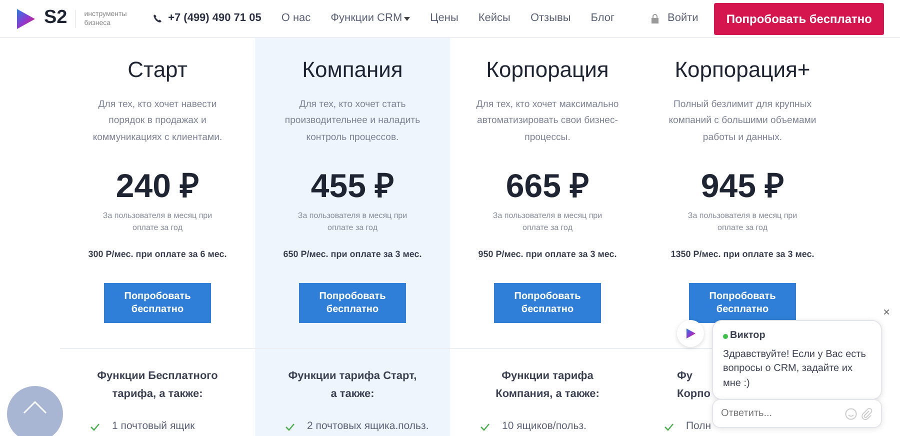 The image size is (900, 436). I want to click on plan-description: Для тех, кто хочет максимально автоматизировать свои бизнес-процессы., so click(547, 121).